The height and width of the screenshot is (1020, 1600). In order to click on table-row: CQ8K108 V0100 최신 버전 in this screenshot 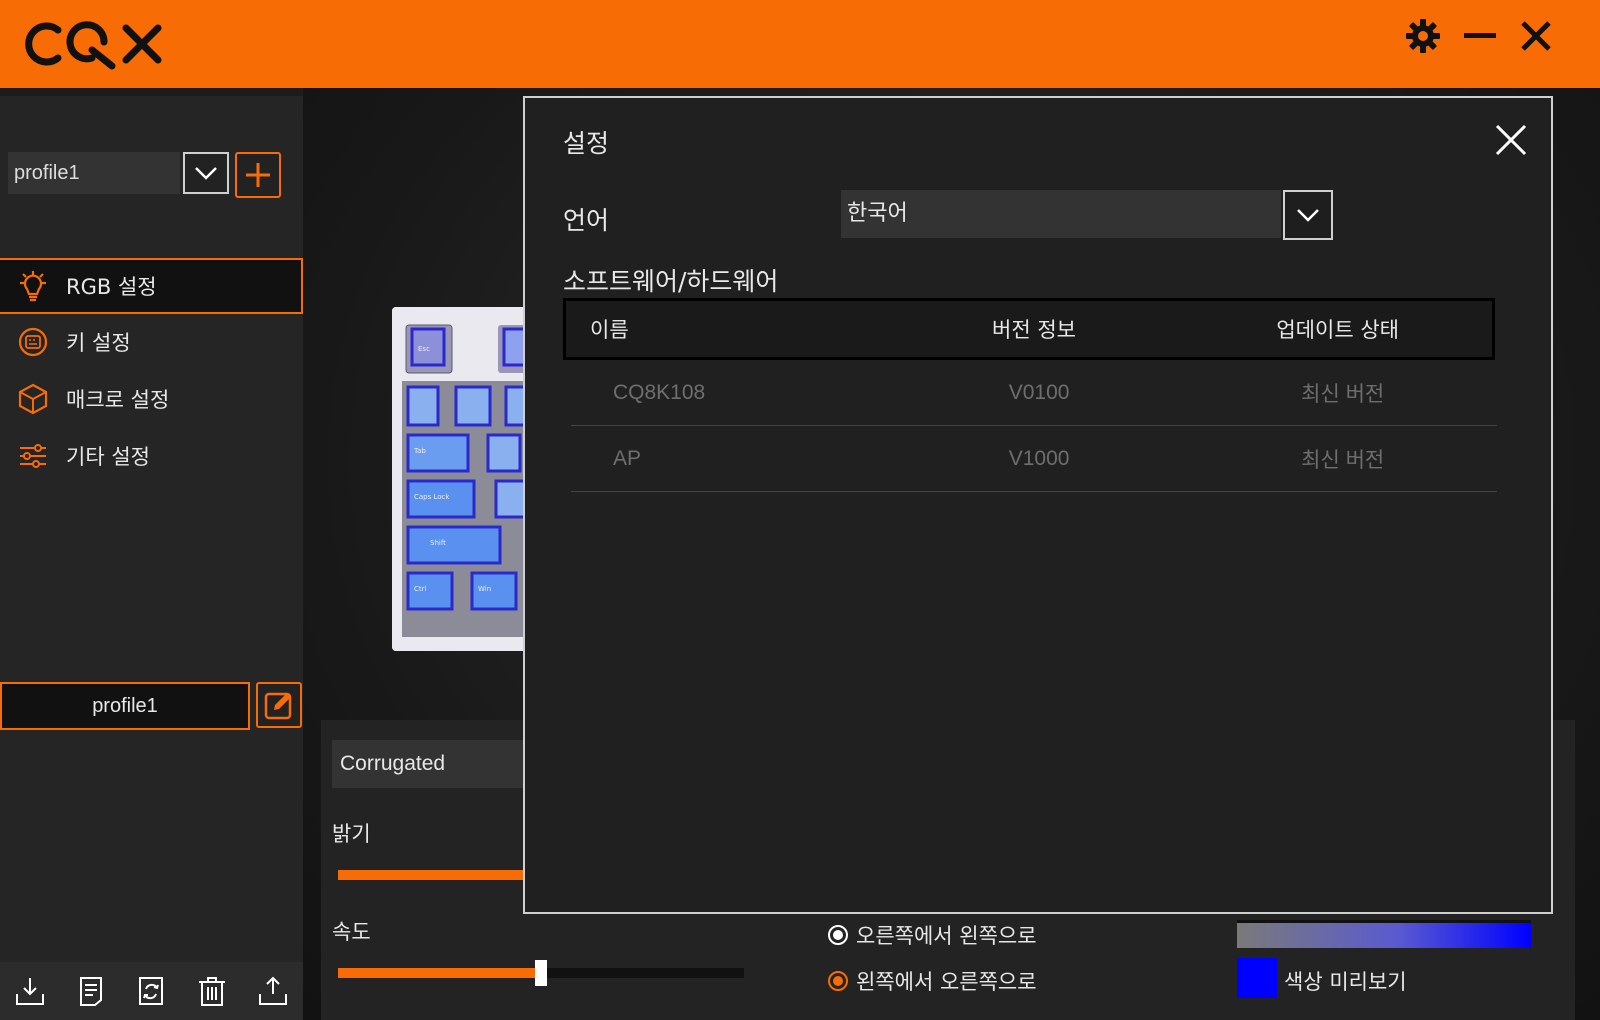, I will do `click(1034, 393)`.